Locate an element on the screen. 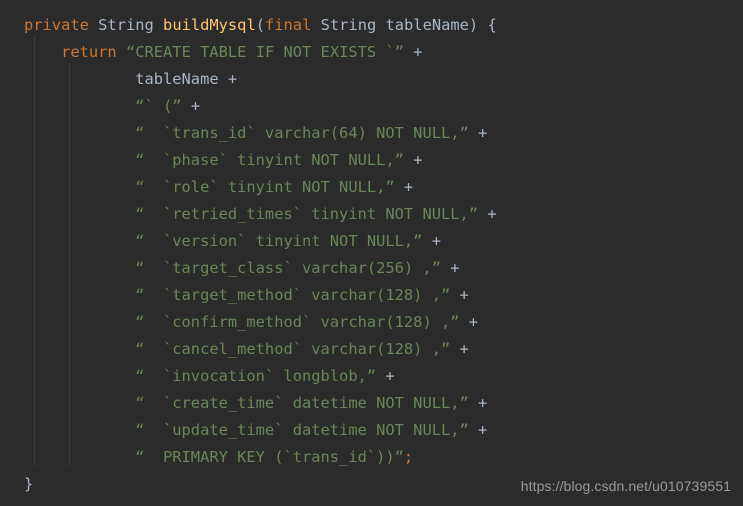 This screenshot has width=743, height=506. code-line: “ `target_method` varchar(128) ,” + is located at coordinates (371, 295).